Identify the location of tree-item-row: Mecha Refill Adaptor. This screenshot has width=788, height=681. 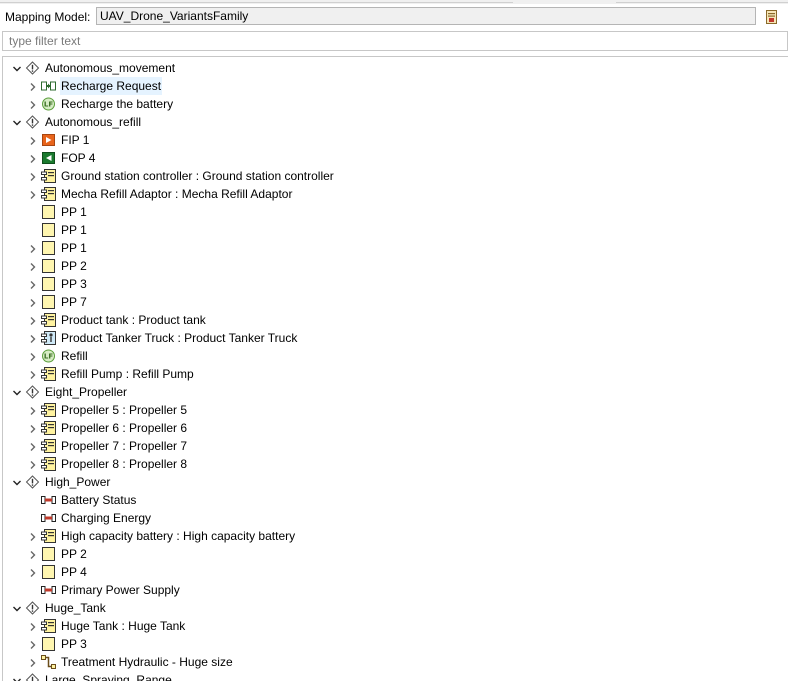
(393, 194).